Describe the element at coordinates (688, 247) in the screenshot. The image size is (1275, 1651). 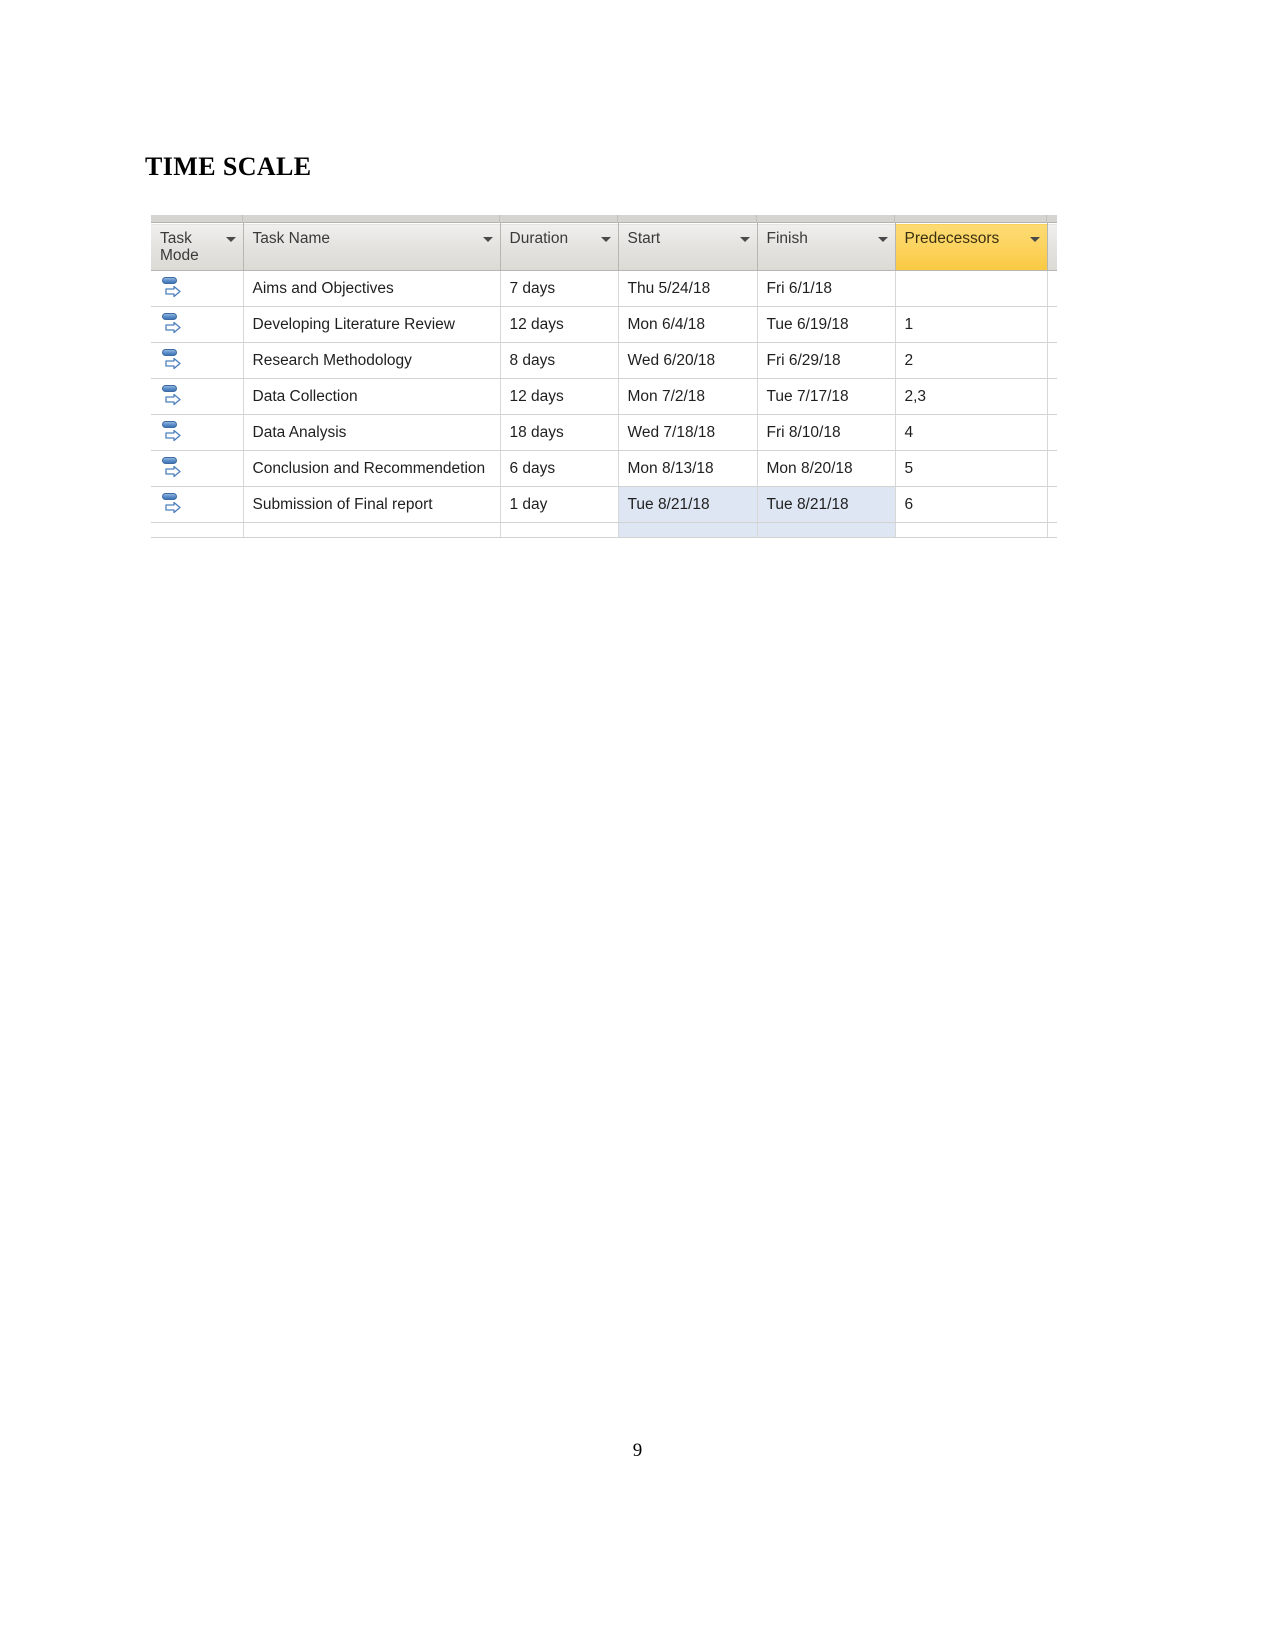
I see `column-header-start: Start` at that location.